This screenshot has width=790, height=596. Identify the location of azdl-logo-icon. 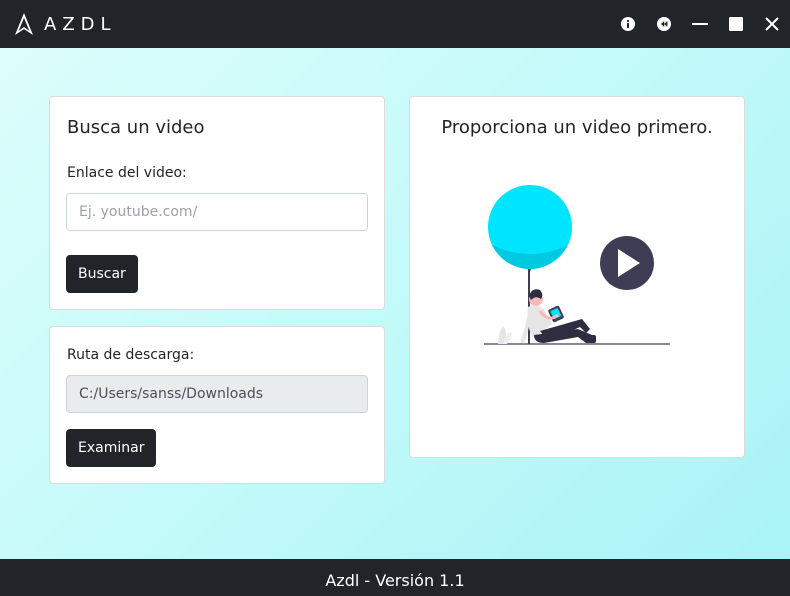
(24, 24).